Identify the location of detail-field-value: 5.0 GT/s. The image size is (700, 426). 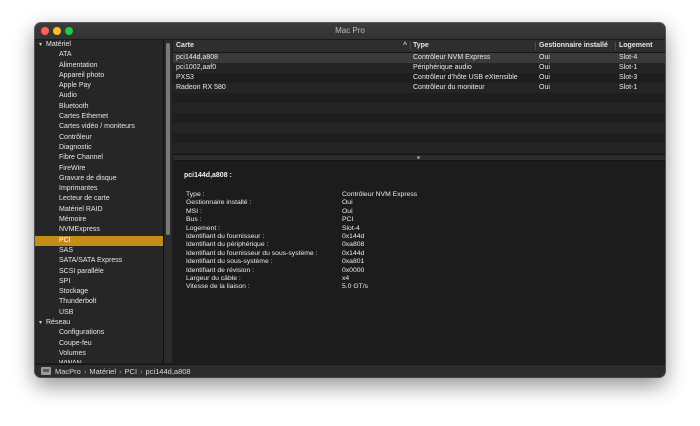
(355, 287).